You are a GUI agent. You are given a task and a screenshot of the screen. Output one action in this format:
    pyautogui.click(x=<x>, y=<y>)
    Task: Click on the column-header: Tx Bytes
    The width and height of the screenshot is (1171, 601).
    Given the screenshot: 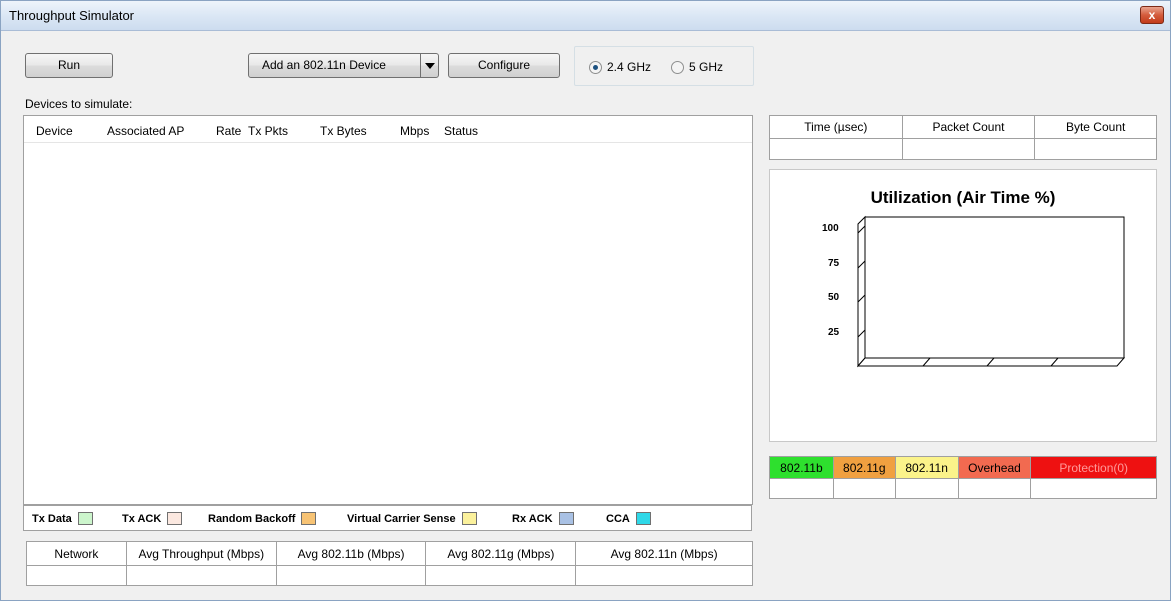 What is the action you would take?
    pyautogui.click(x=343, y=131)
    